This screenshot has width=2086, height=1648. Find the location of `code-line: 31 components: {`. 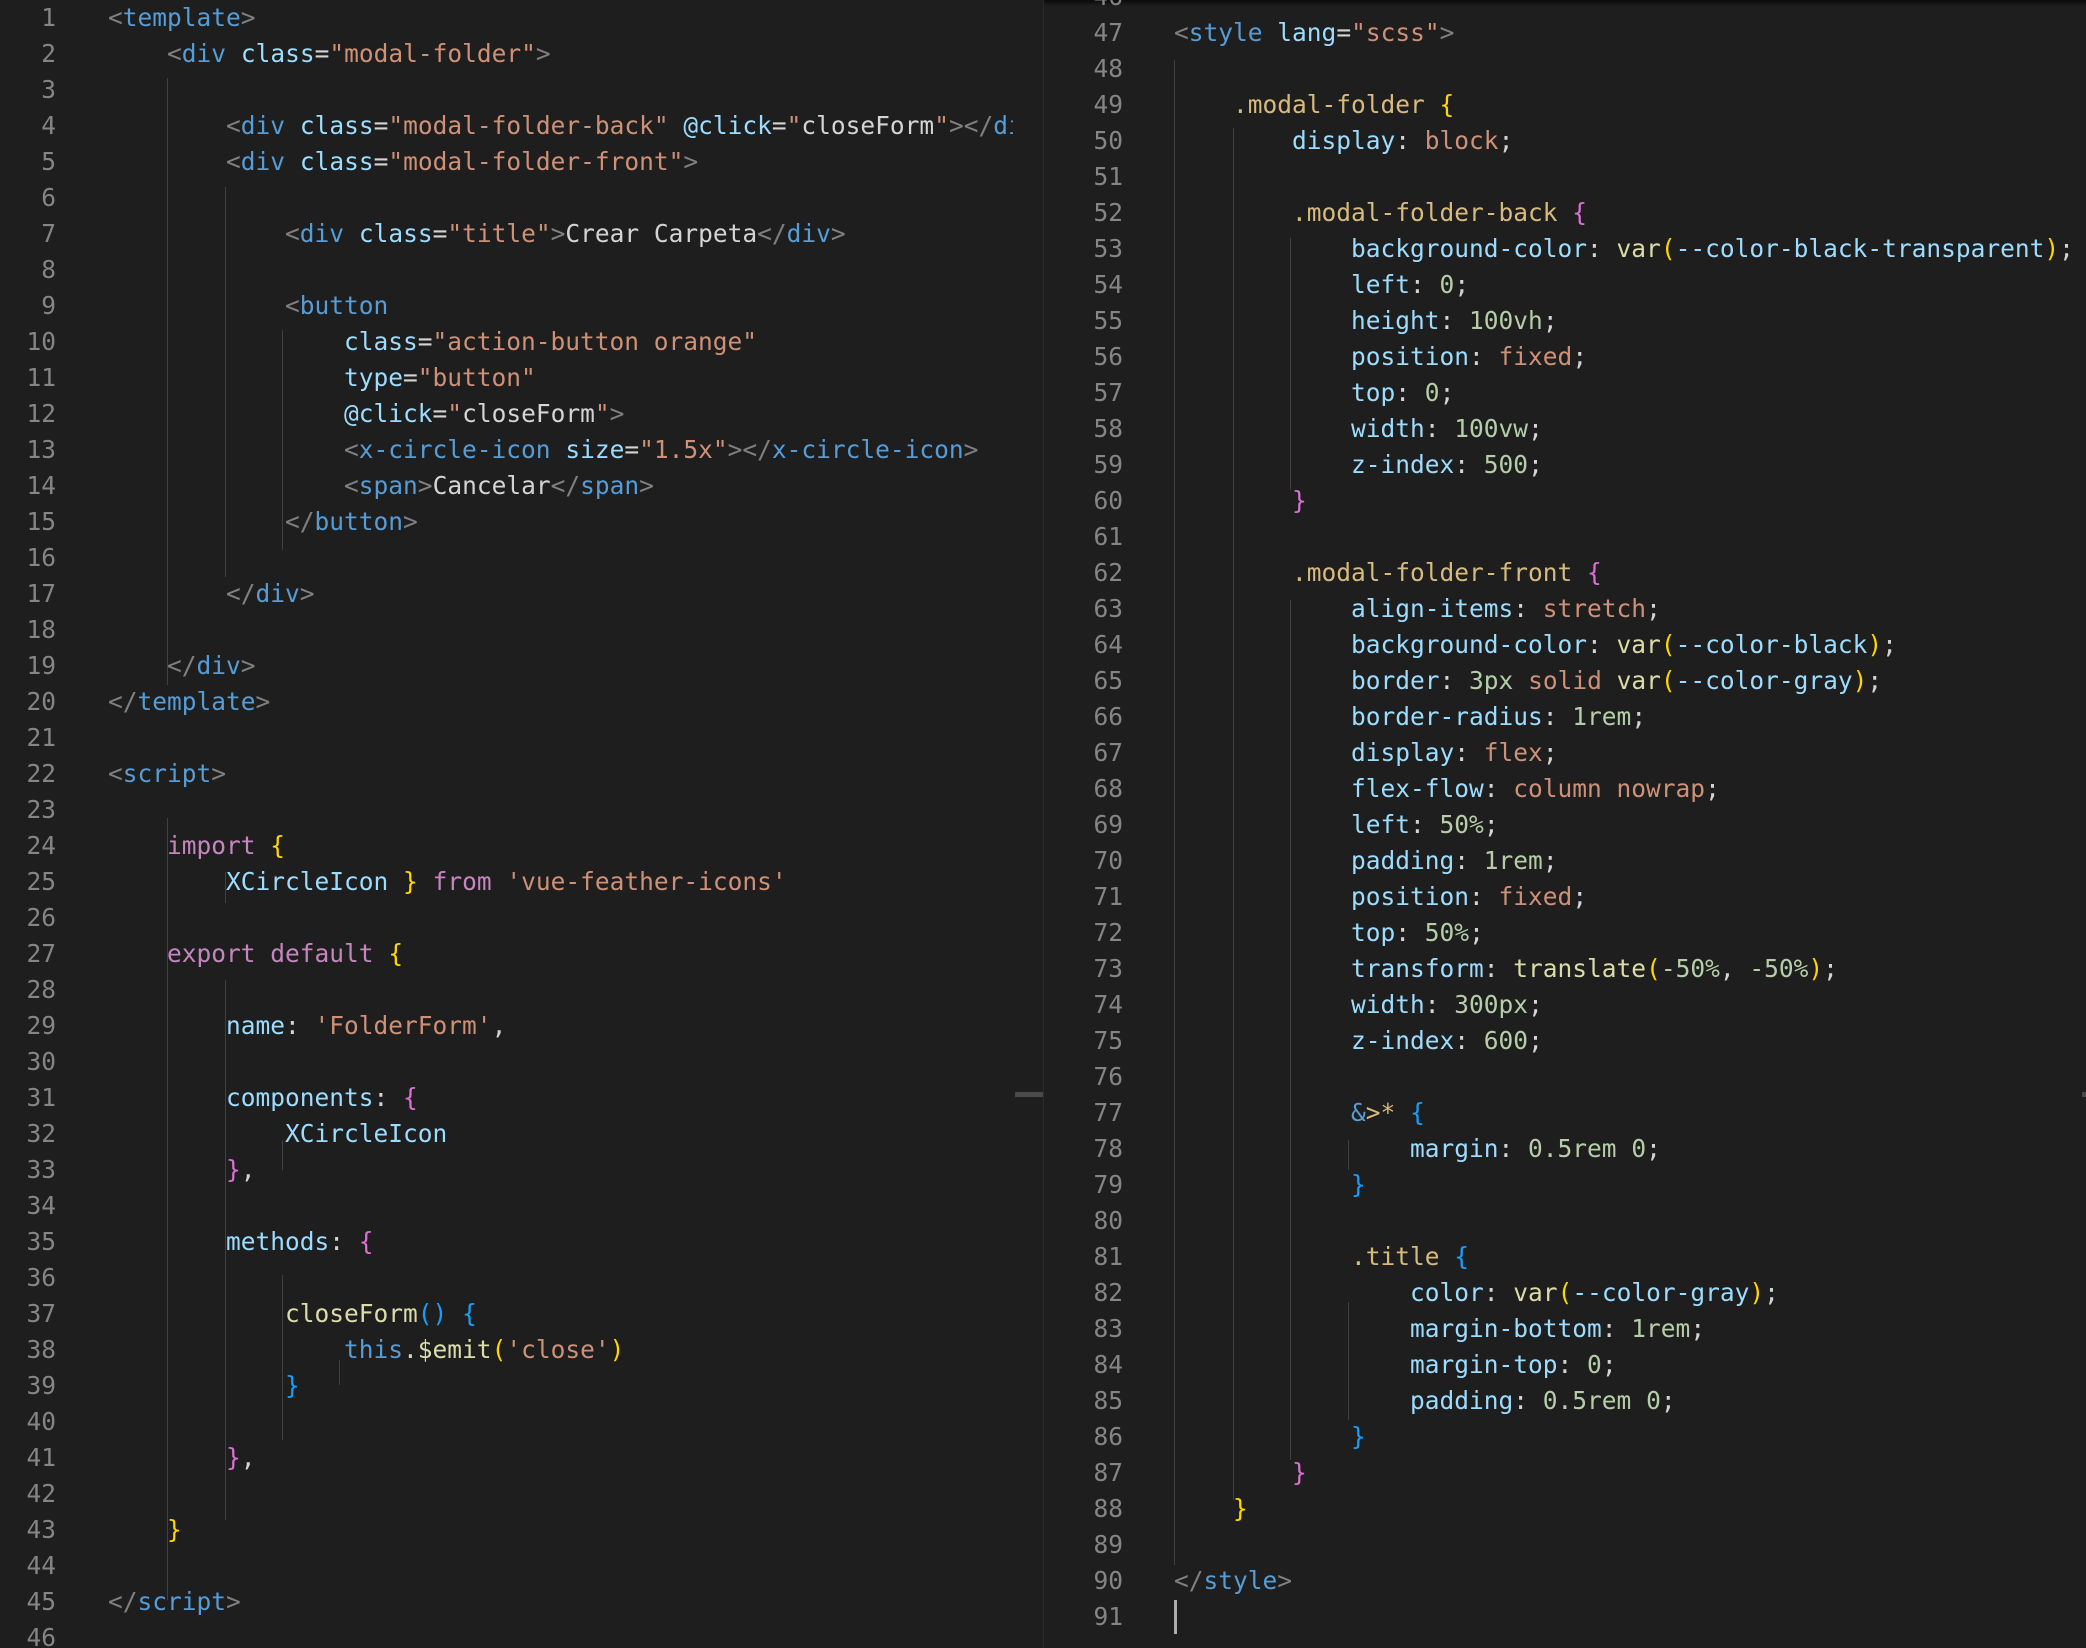

code-line: 31 components: { is located at coordinates (506, 1098).